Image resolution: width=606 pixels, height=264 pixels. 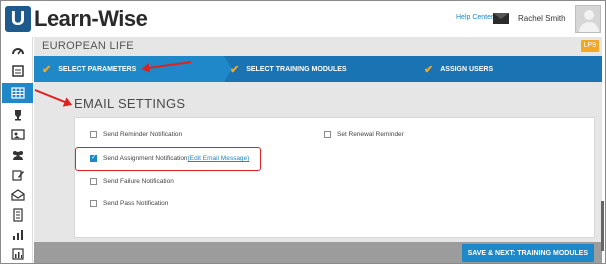 I want to click on option-send-failure: Send Failure Notification, so click(x=132, y=181).